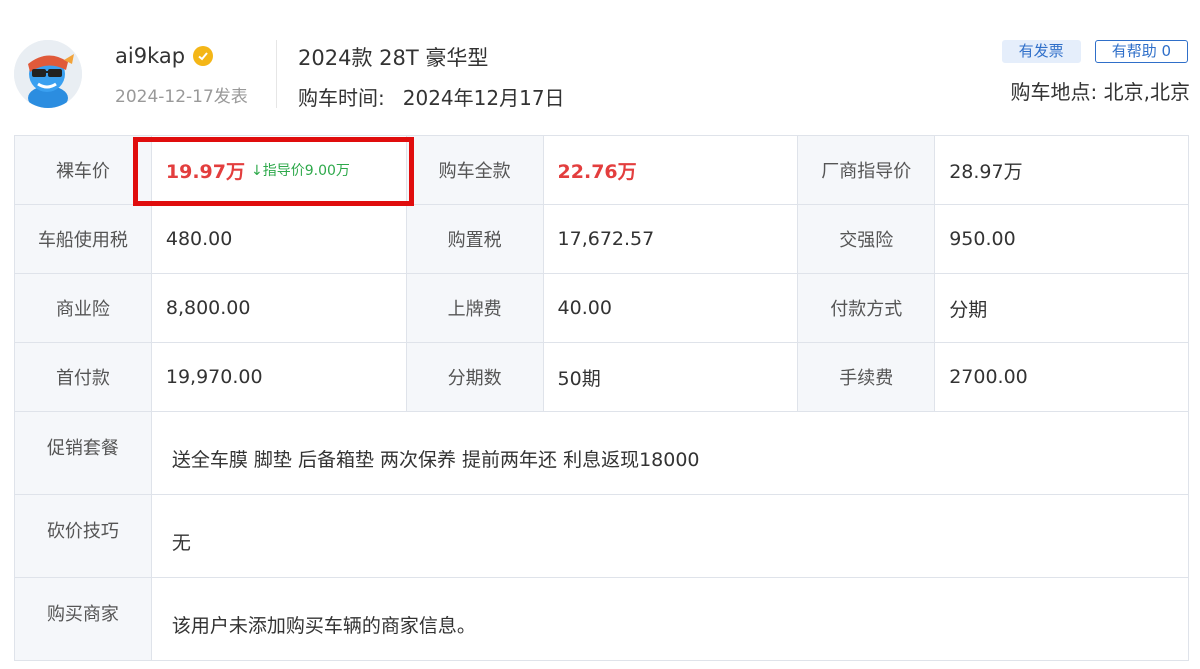 The height and width of the screenshot is (669, 1200). What do you see at coordinates (671, 377) in the screenshot?
I see `installments-value: 50期` at bounding box center [671, 377].